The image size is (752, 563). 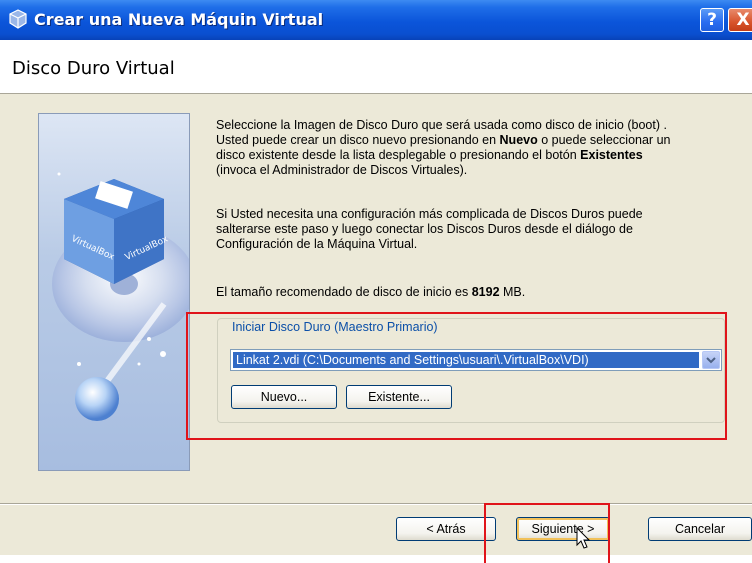 I want to click on close-button: X, so click(x=740, y=20).